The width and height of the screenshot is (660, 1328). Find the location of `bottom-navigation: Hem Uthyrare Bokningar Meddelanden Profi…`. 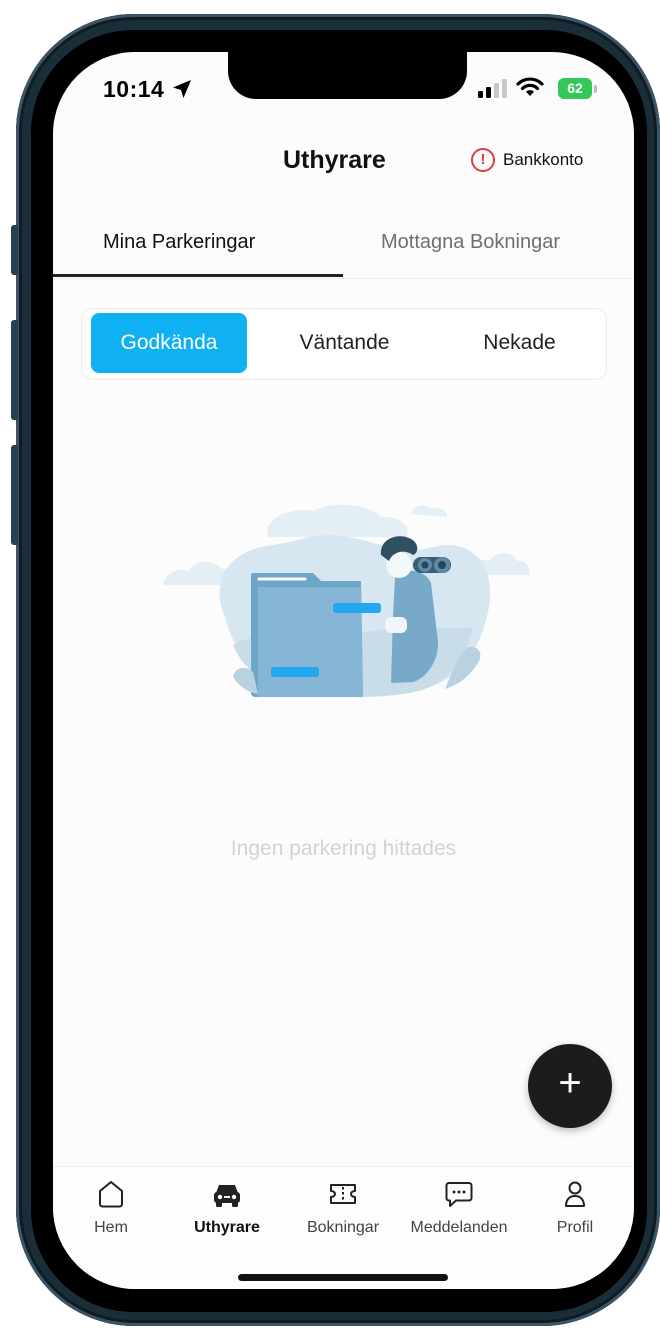

bottom-navigation: Hem Uthyrare Bokningar Meddelanden Profi… is located at coordinates (343, 1227).